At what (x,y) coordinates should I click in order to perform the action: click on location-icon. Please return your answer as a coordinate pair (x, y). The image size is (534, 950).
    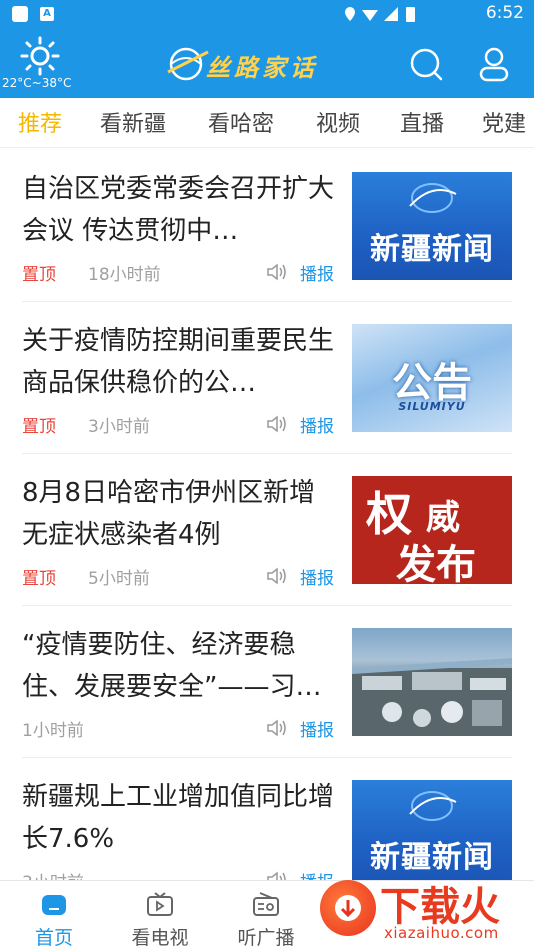
    Looking at the image, I should click on (350, 14).